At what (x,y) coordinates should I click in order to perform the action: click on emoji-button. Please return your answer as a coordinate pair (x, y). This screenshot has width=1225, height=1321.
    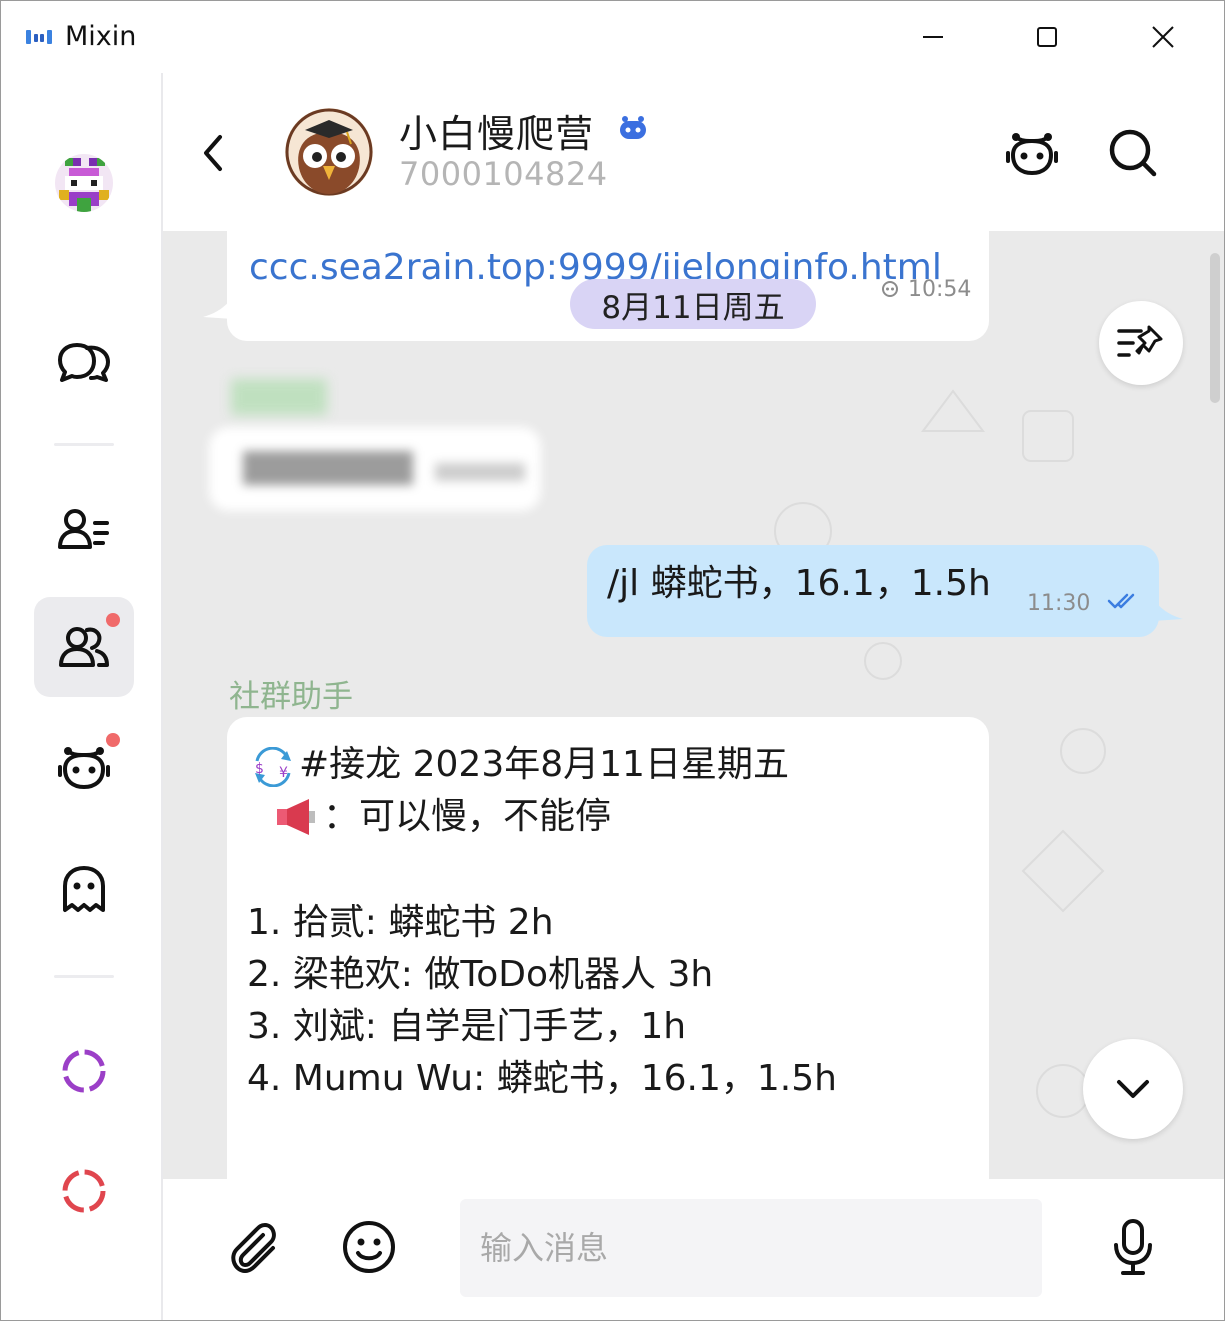
    Looking at the image, I should click on (369, 1247).